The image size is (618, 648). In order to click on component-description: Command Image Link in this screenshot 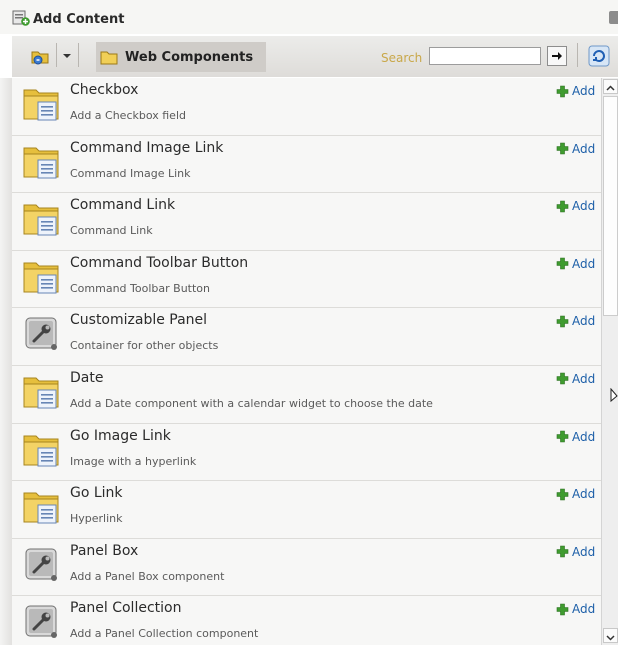, I will do `click(130, 173)`.